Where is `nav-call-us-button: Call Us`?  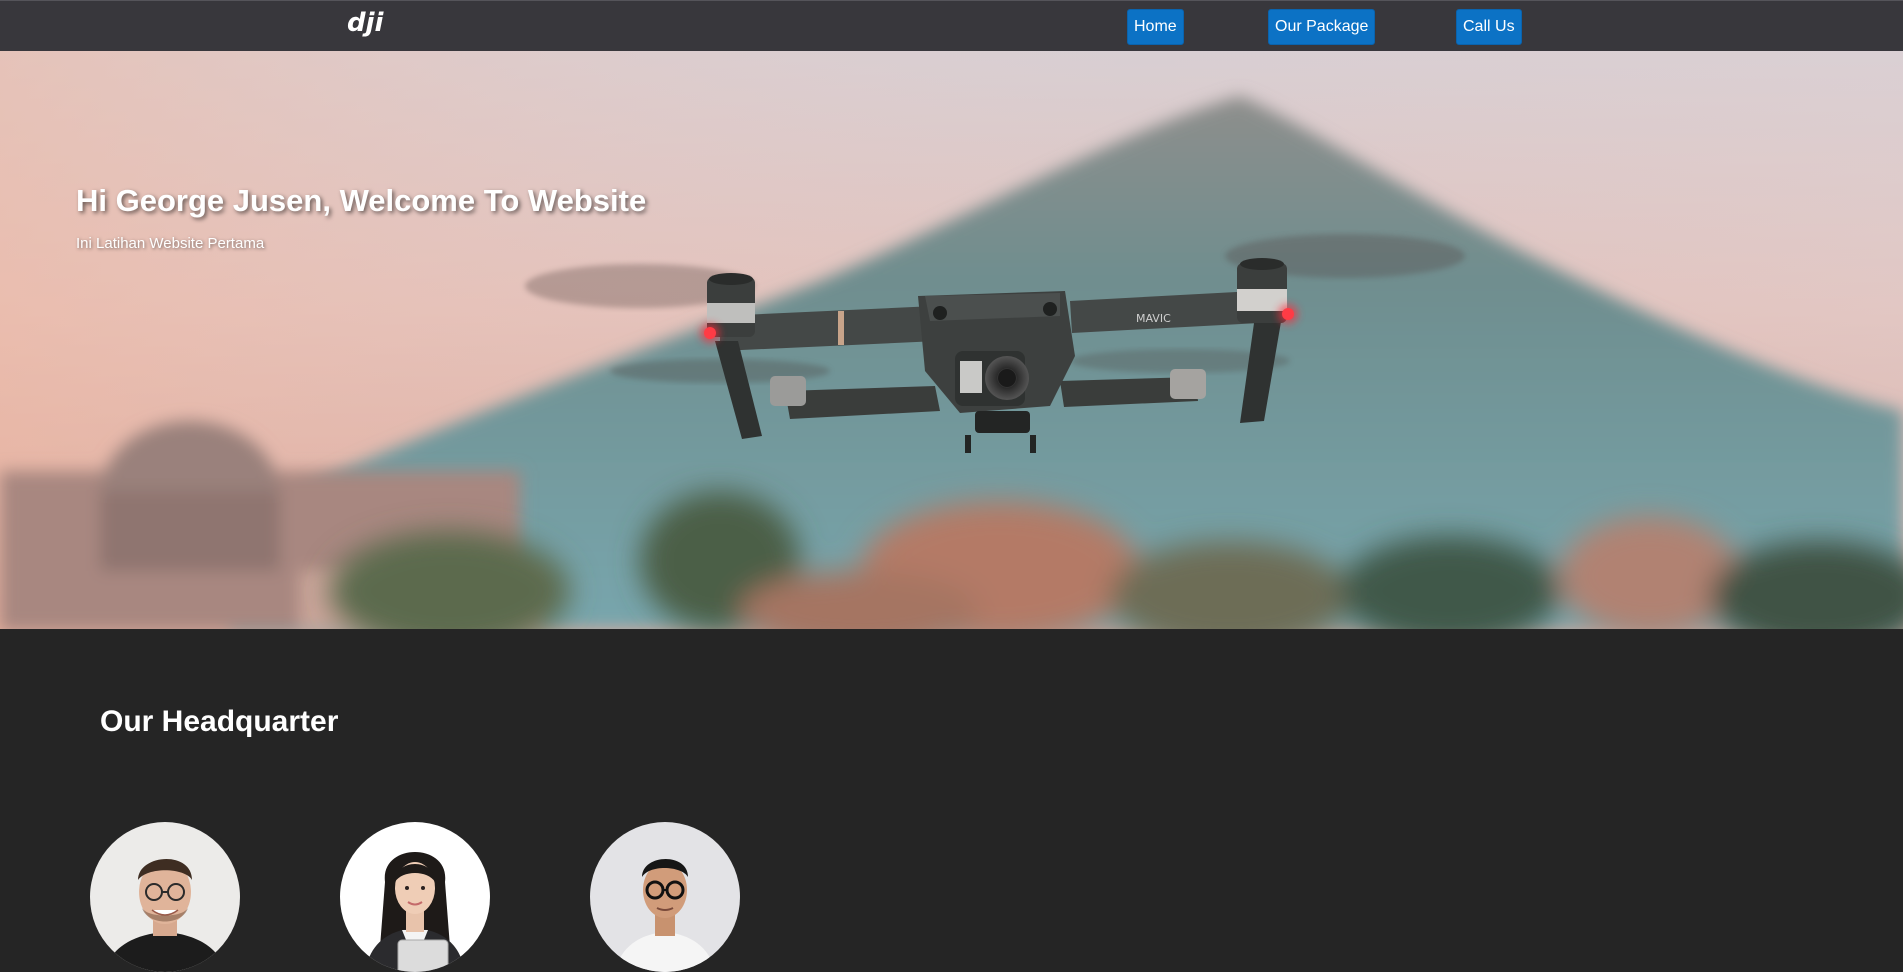
nav-call-us-button: Call Us is located at coordinates (1489, 27).